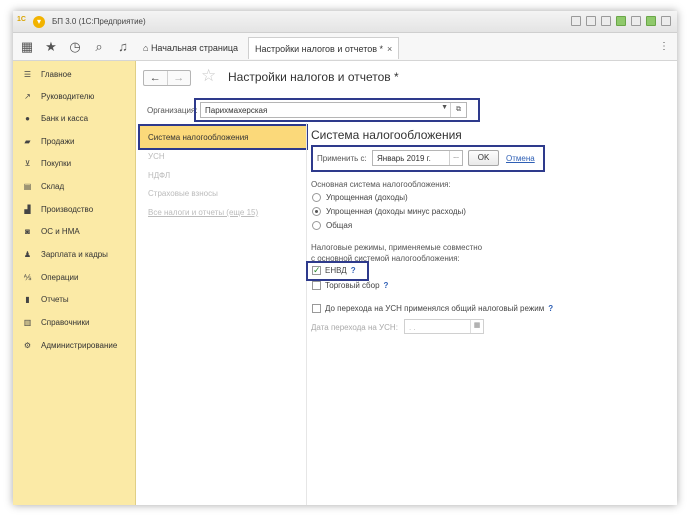 This screenshot has height=518, width=691. I want to click on tab-home-label: Начальная страница, so click(194, 48).